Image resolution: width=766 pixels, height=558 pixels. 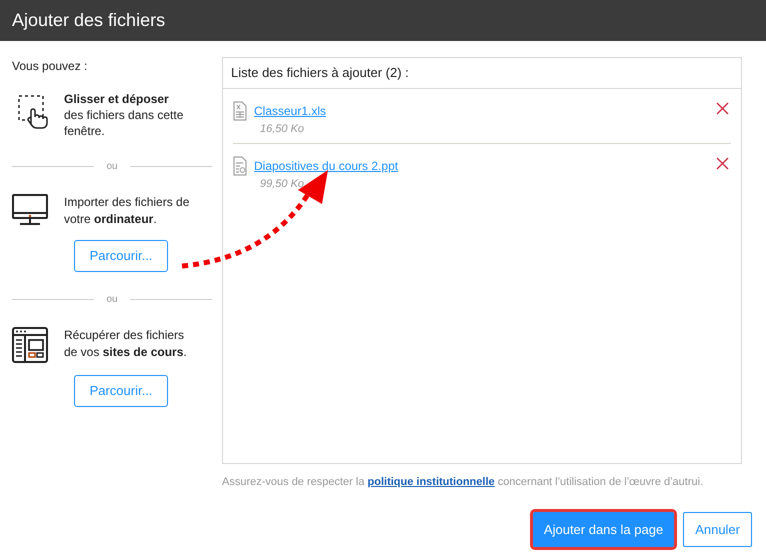 I want to click on document-file-icon, so click(x=240, y=166).